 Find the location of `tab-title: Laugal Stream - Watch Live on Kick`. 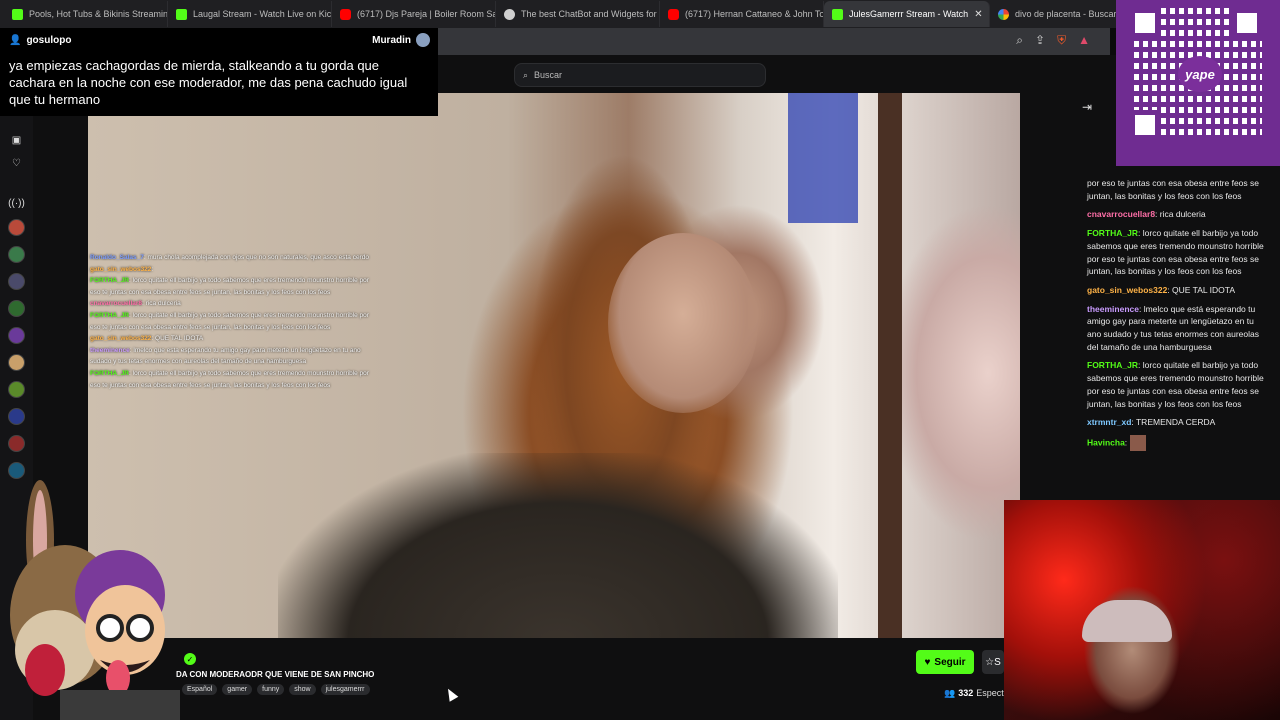

tab-title: Laugal Stream - Watch Live on Kick is located at coordinates (262, 14).